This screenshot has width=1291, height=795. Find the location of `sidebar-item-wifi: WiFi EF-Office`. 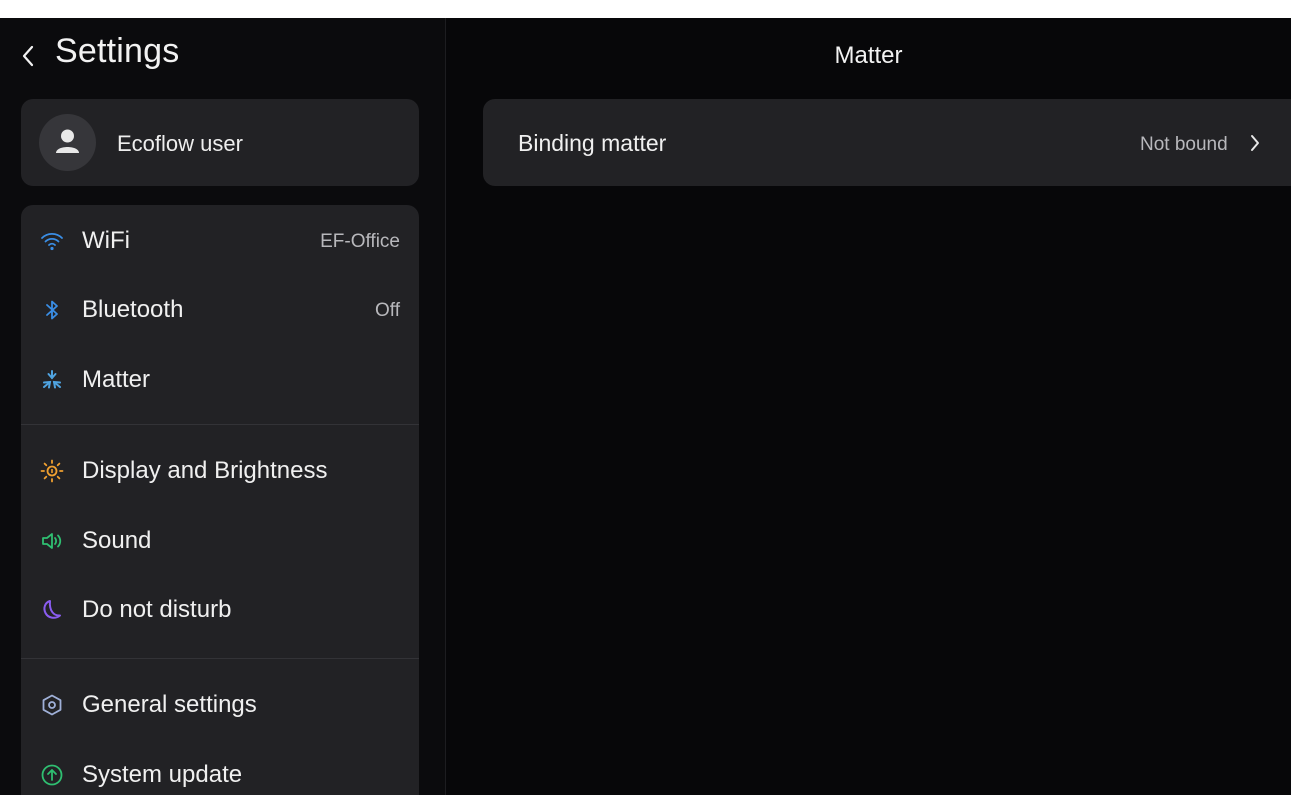

sidebar-item-wifi: WiFi EF-Office is located at coordinates (220, 241).